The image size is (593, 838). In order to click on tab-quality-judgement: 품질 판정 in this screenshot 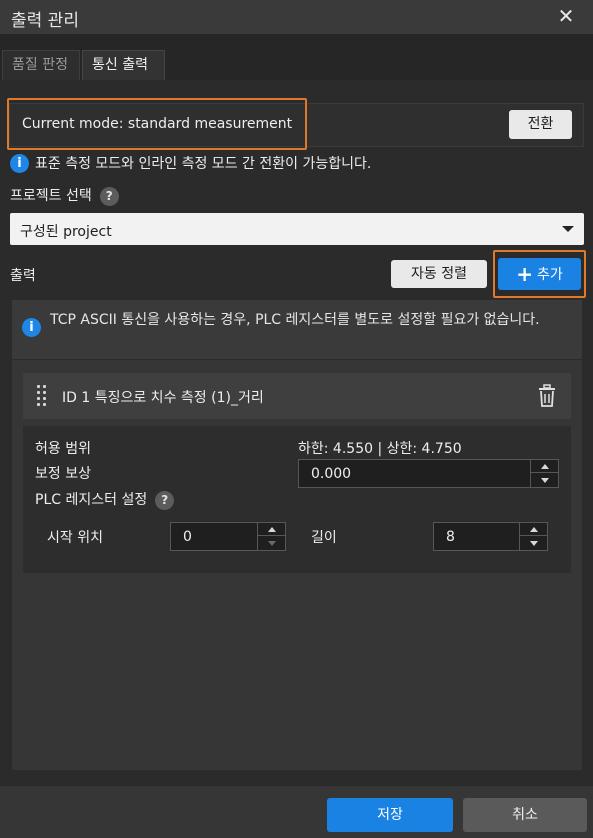, I will do `click(41, 65)`.